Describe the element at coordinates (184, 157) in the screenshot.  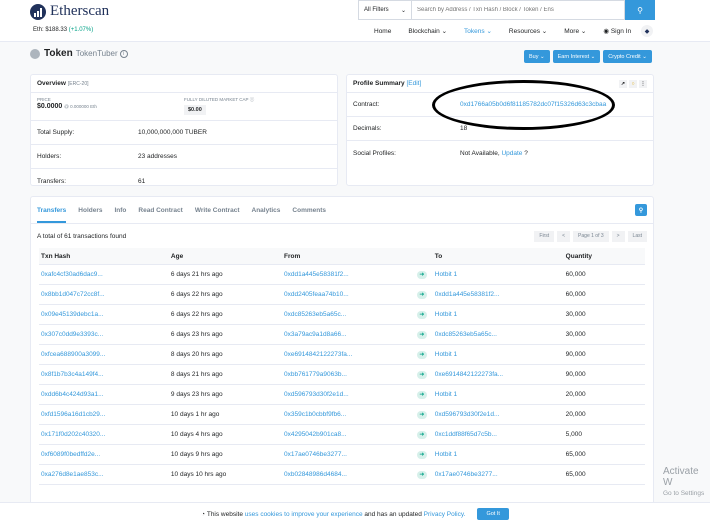
I see `holders-row: Holders: 23 addresses` at that location.